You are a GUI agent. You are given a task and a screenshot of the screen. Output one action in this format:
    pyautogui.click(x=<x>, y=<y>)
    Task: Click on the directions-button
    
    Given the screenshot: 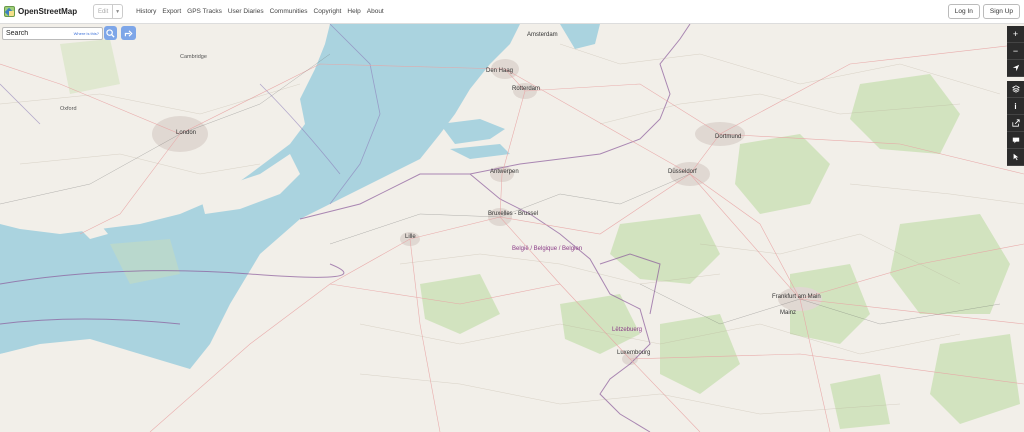 What is the action you would take?
    pyautogui.click(x=128, y=33)
    